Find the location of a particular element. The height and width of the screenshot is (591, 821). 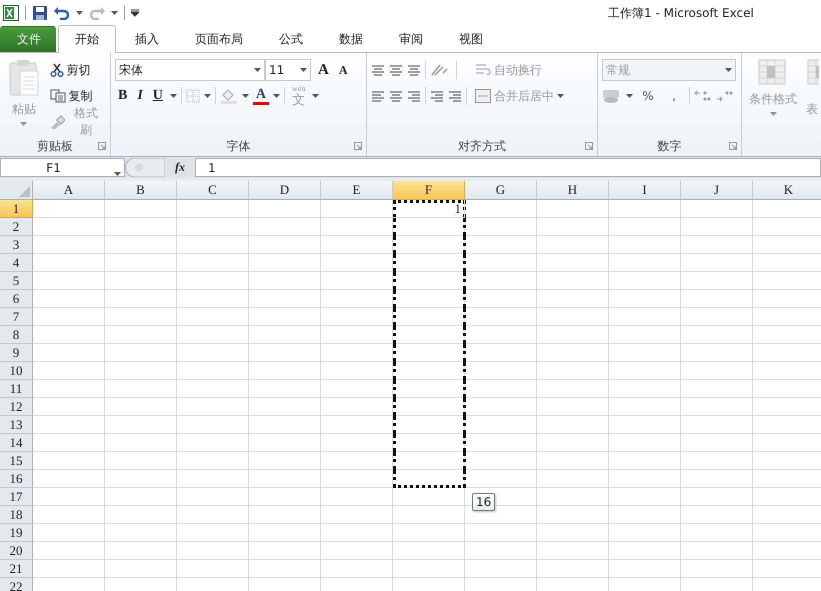

wrap-text-icon is located at coordinates (483, 70).